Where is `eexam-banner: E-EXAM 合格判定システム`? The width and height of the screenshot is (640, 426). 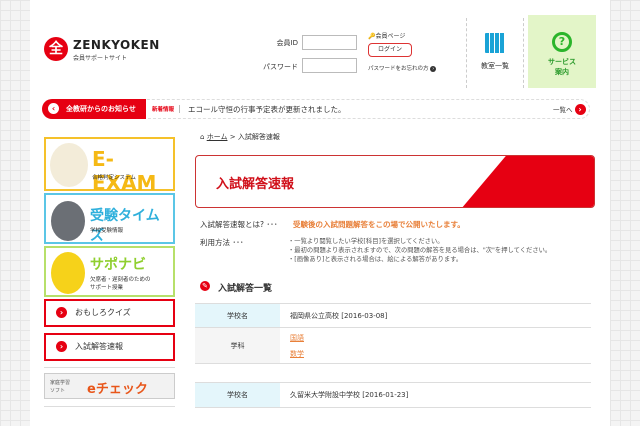 eexam-banner: E-EXAM 合格判定システム is located at coordinates (109, 166).